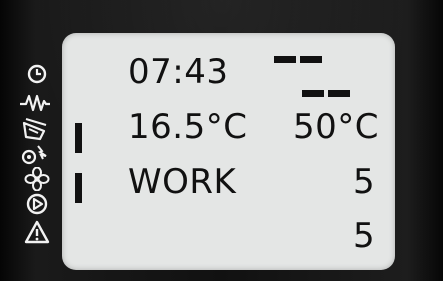 This screenshot has width=443, height=281. What do you see at coordinates (364, 236) in the screenshot?
I see `secondary-value: 5` at bounding box center [364, 236].